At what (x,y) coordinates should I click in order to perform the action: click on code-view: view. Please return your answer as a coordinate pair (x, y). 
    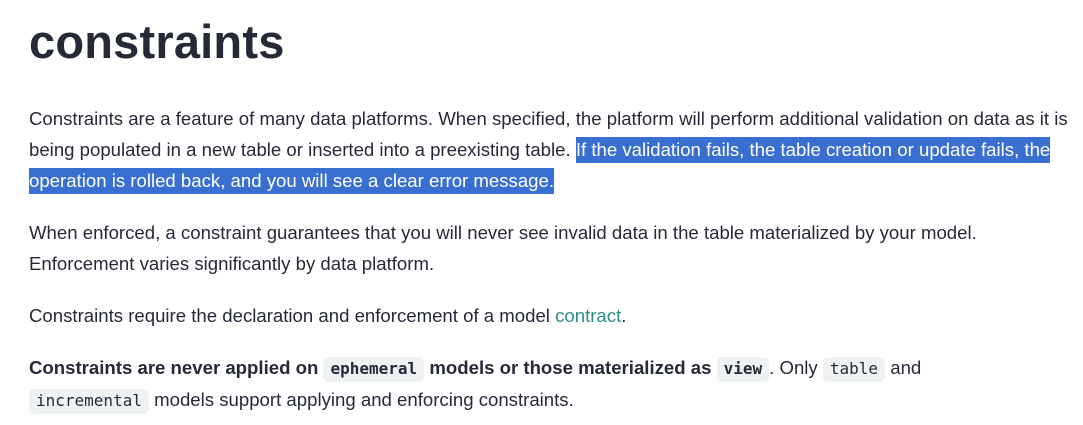
    Looking at the image, I should click on (743, 369).